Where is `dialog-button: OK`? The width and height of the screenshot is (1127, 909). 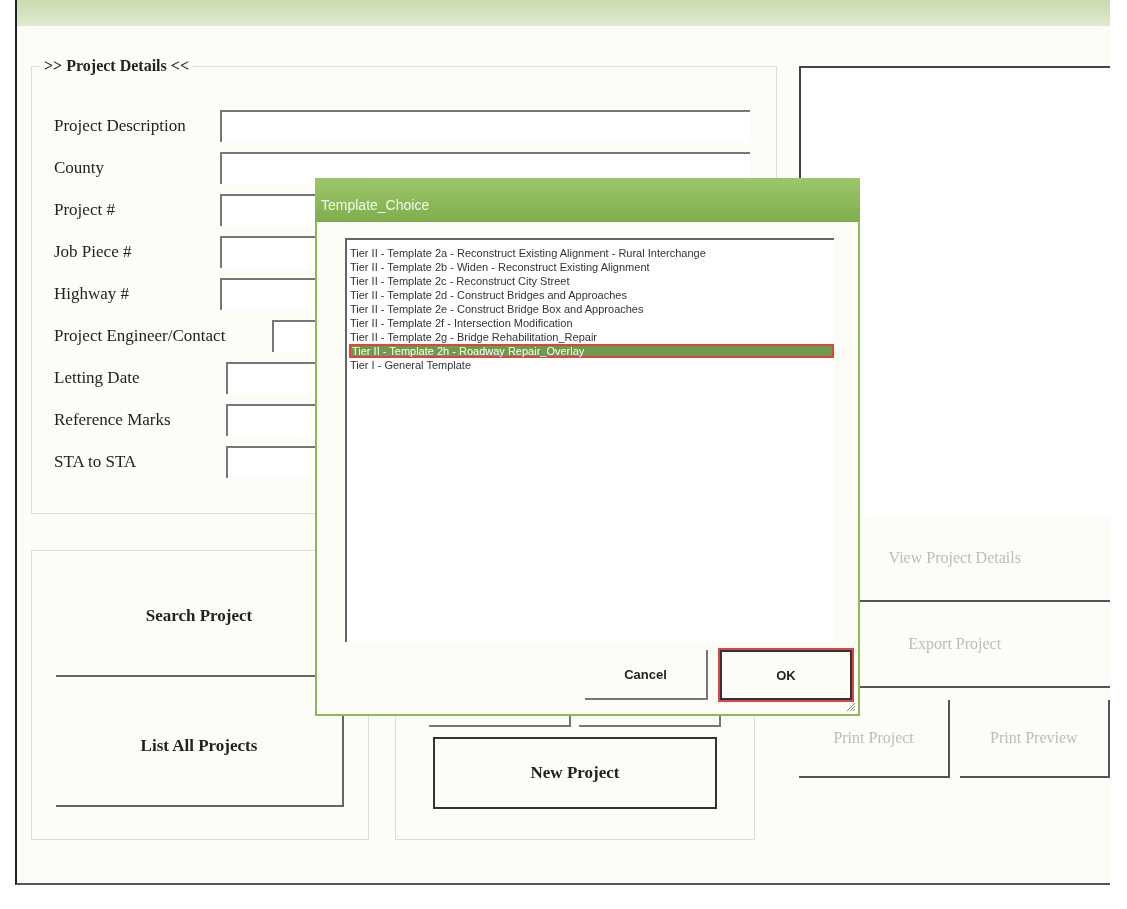 dialog-button: OK is located at coordinates (786, 675).